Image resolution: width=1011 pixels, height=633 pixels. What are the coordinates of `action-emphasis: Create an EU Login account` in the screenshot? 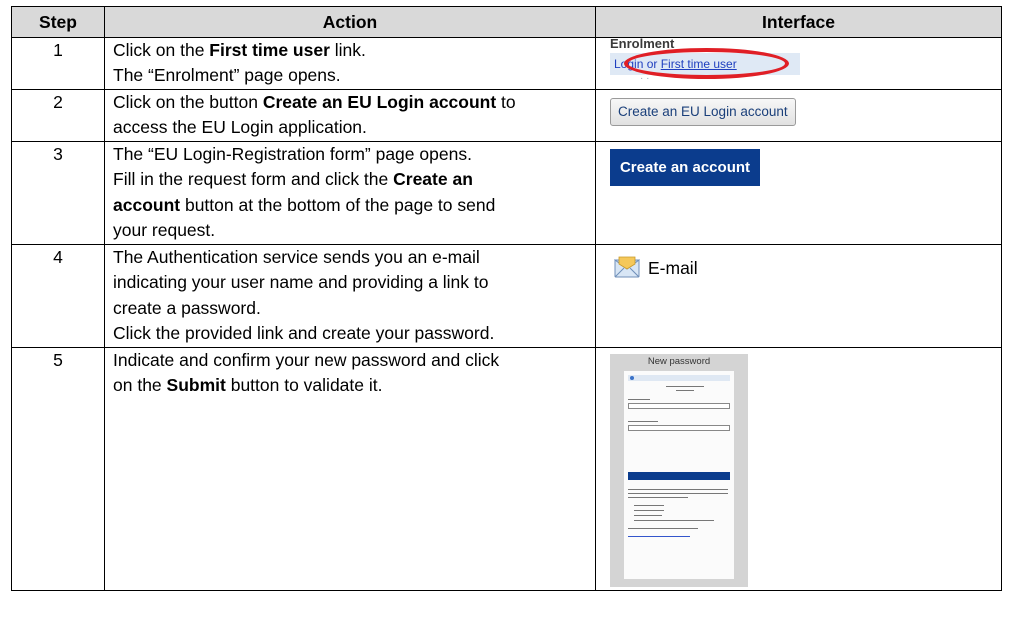 It's located at (379, 101).